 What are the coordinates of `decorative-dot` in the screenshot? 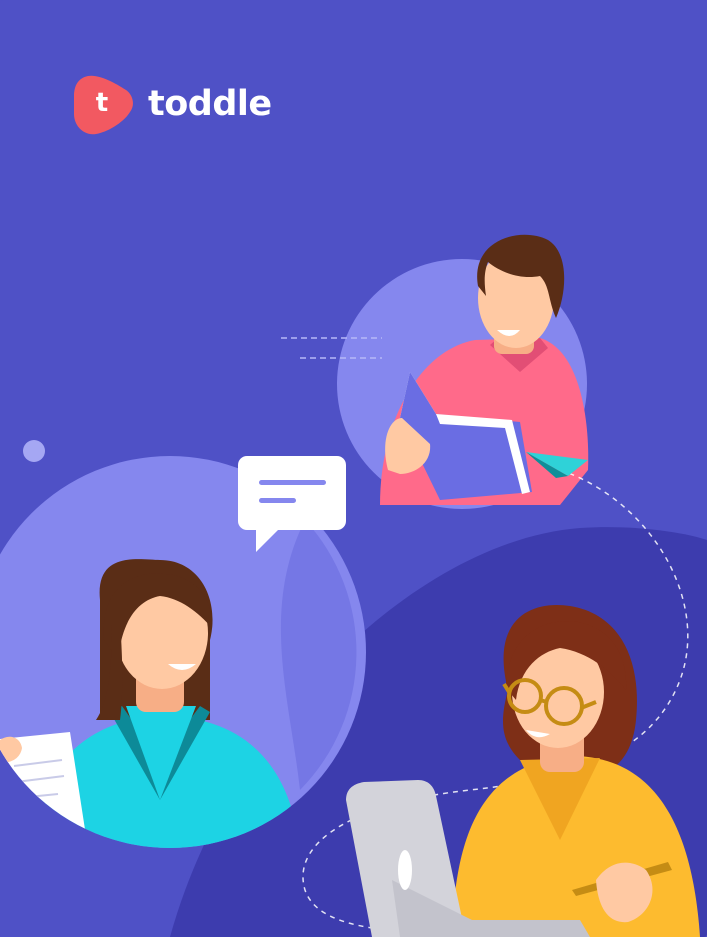 It's located at (34, 451).